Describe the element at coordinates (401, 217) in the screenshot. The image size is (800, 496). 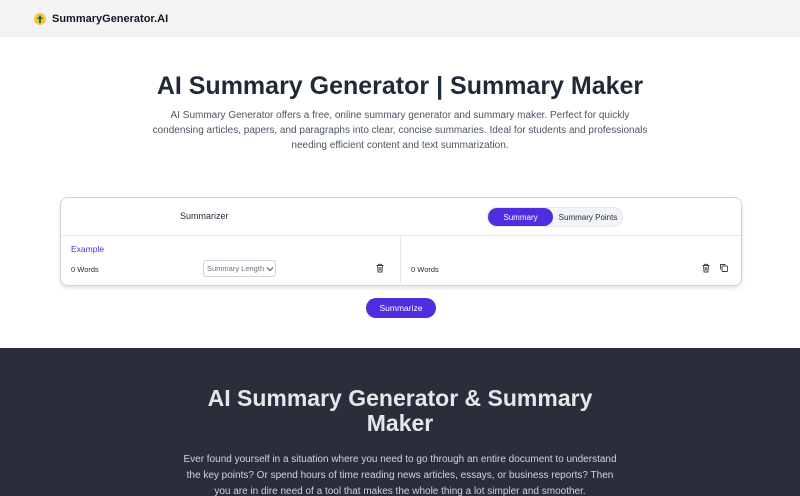
I see `card-header: Summarizer Summary Summary Points` at that location.